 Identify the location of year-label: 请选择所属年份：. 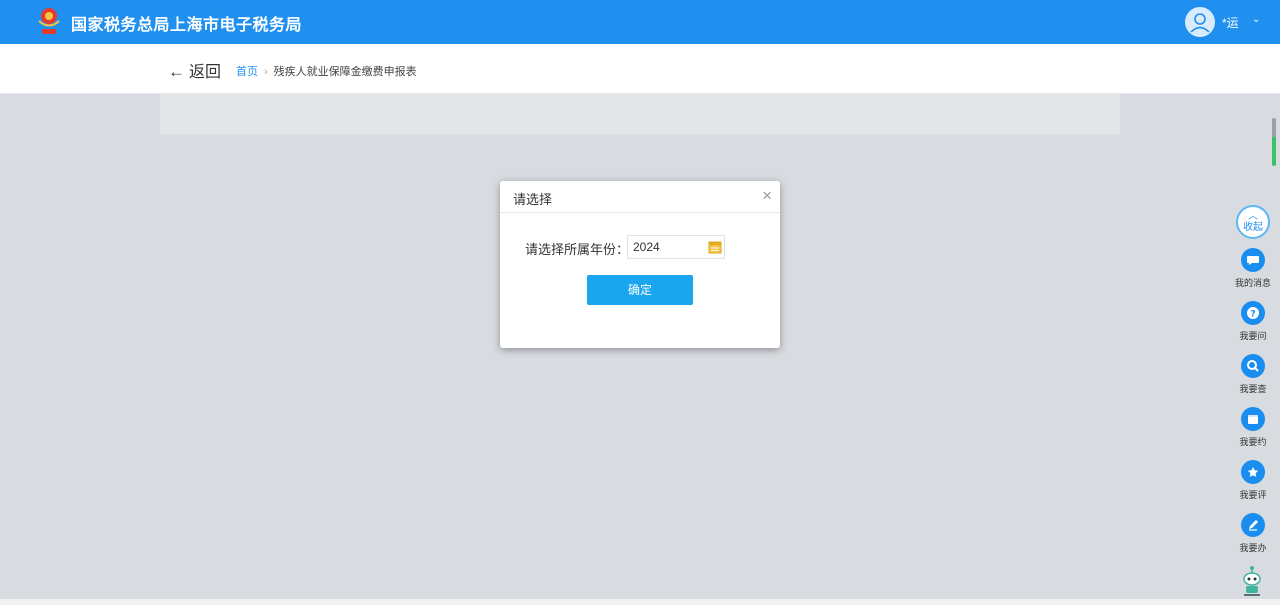
(577, 249).